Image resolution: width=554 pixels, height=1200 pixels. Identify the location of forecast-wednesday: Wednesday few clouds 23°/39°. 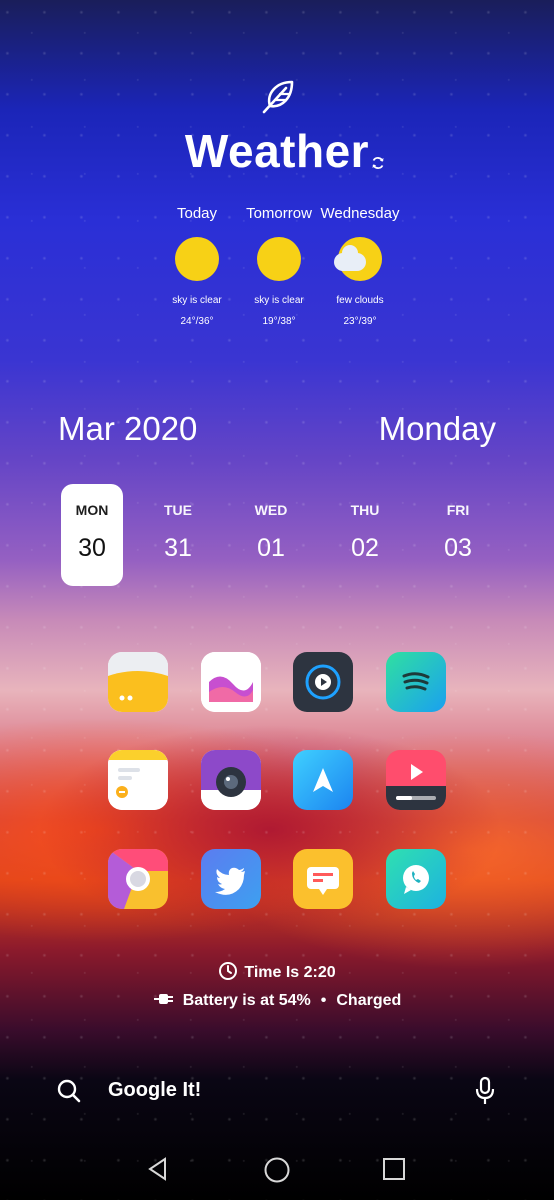
(360, 266).